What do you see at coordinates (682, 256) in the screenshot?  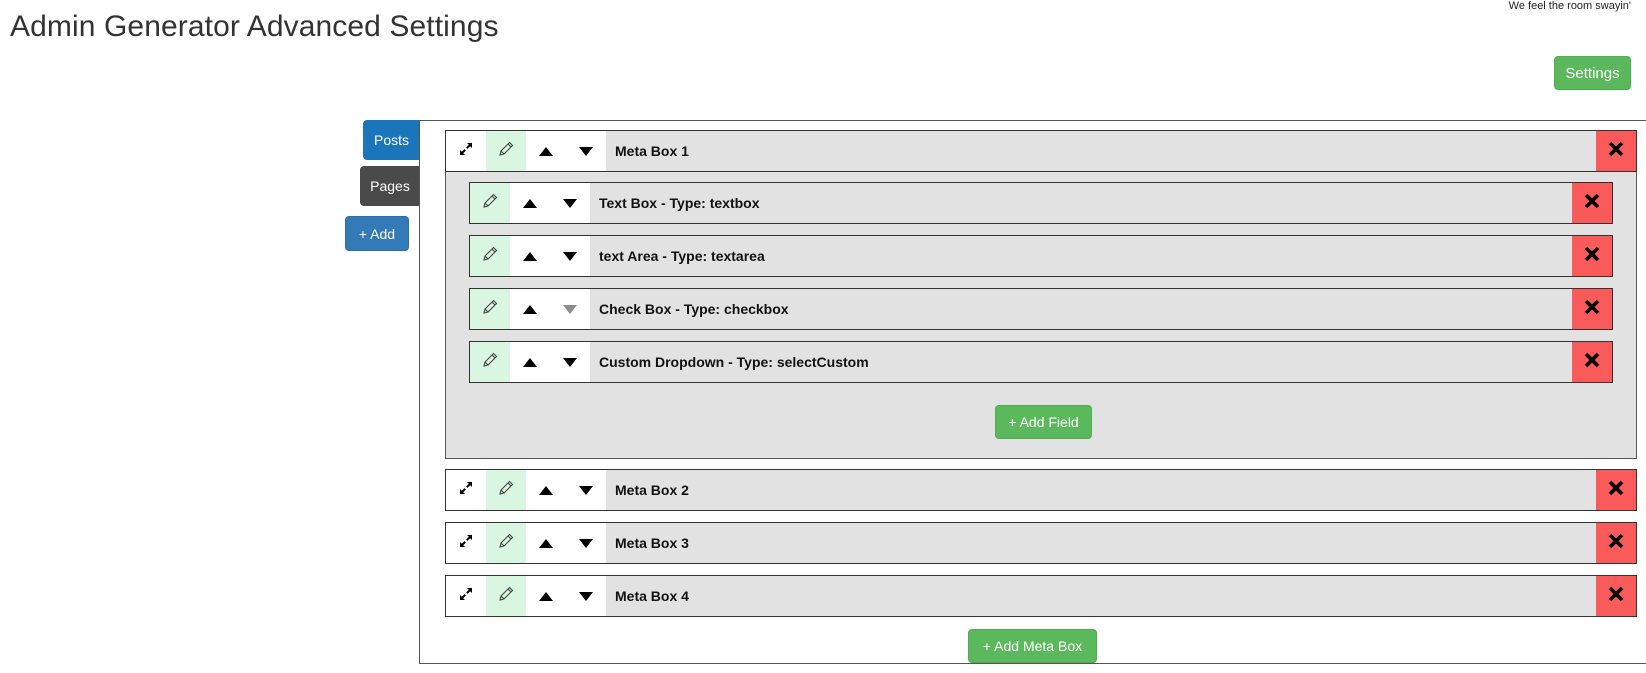 I see `field-label: text Area - Type: textarea` at bounding box center [682, 256].